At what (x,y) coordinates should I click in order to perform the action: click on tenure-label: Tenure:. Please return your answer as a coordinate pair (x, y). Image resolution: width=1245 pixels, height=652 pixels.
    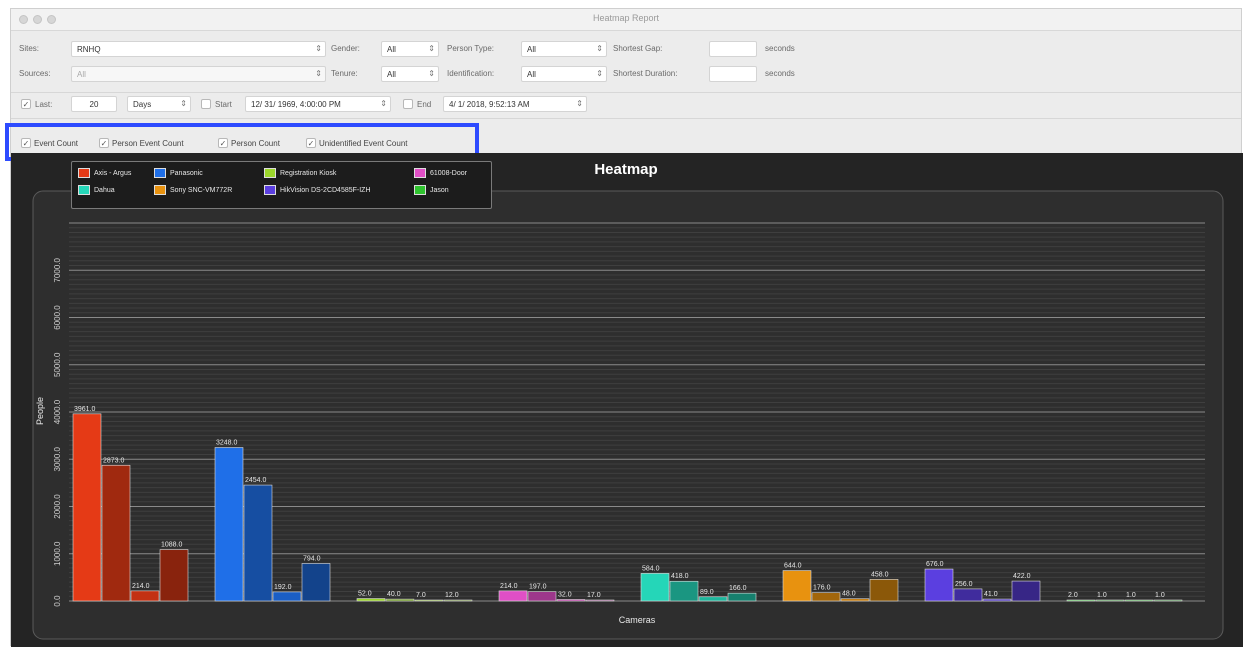
    Looking at the image, I should click on (344, 73).